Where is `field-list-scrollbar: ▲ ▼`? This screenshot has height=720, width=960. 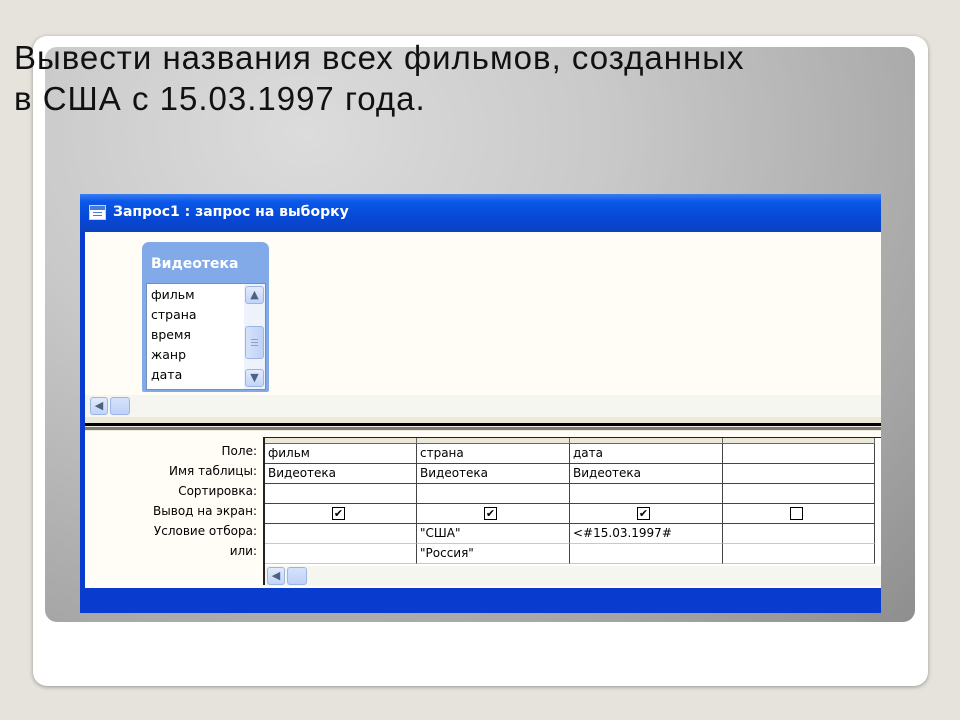 field-list-scrollbar: ▲ ▼ is located at coordinates (254, 336).